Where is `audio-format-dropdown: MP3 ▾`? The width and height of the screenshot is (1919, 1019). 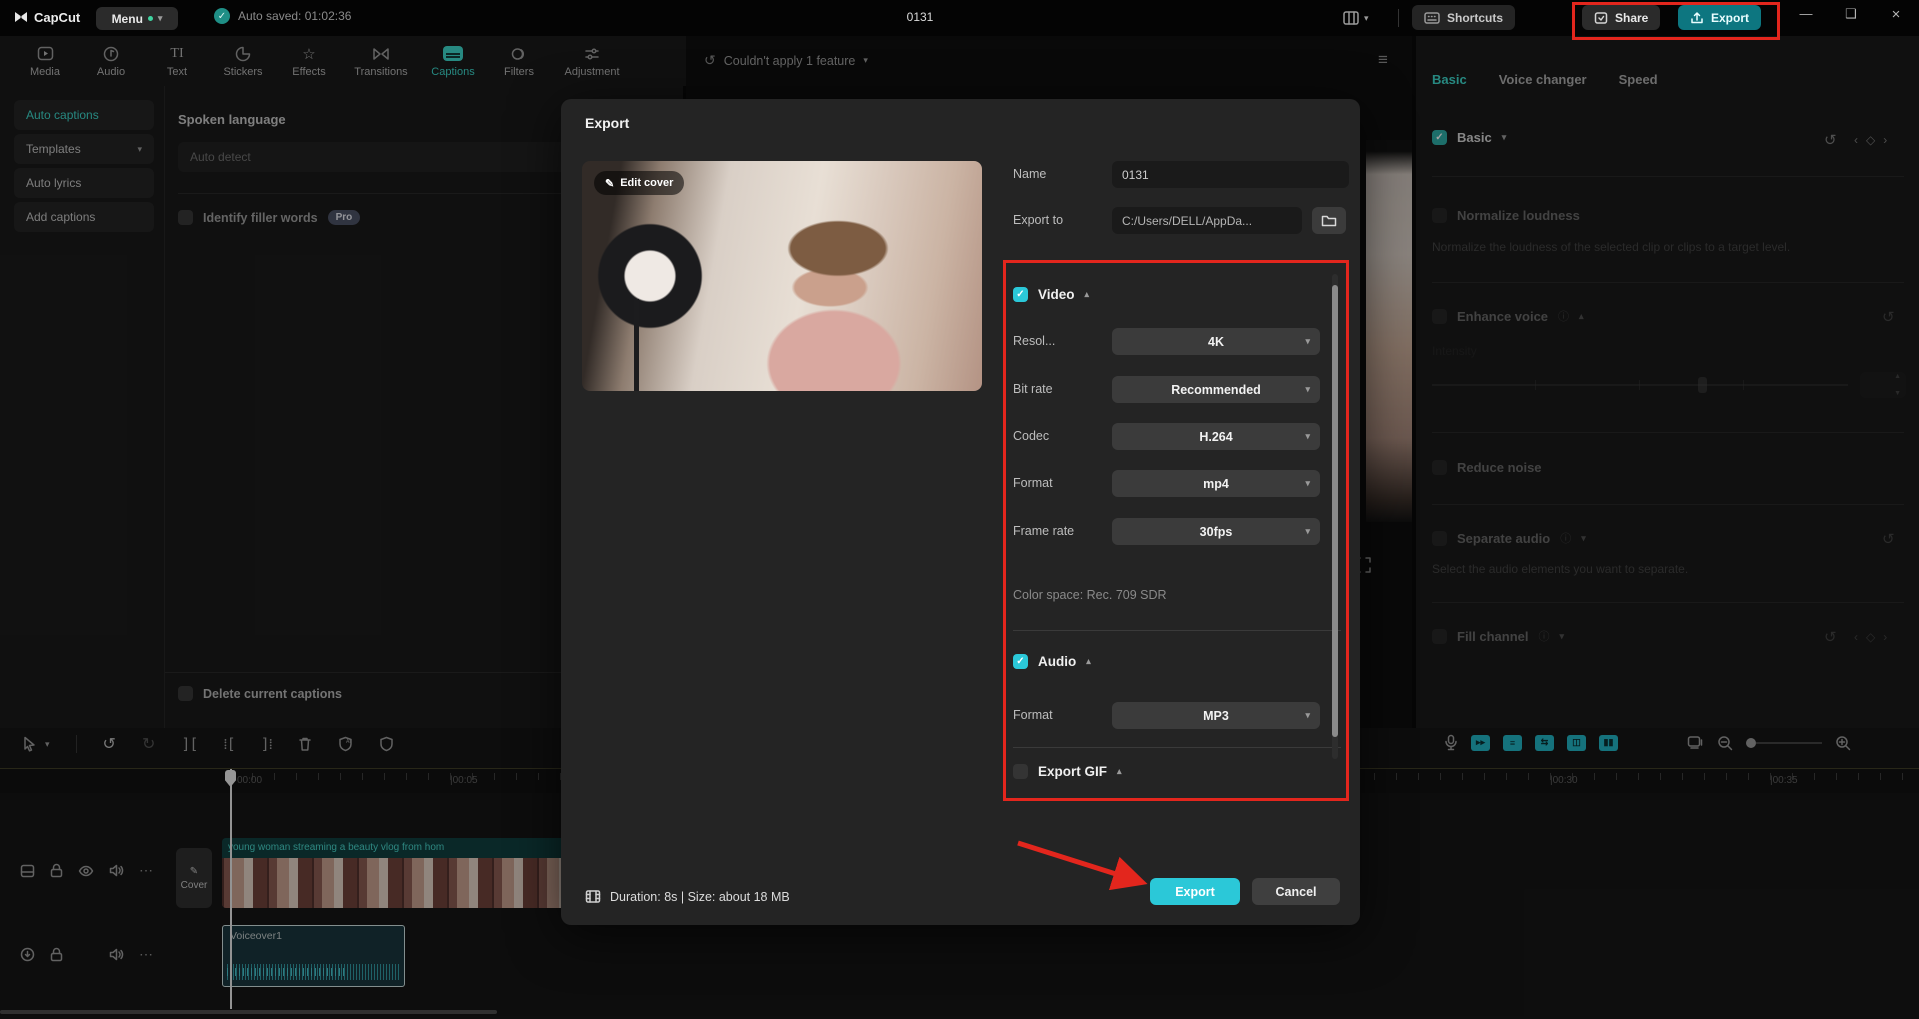
audio-format-dropdown: MP3 ▾ is located at coordinates (1216, 715).